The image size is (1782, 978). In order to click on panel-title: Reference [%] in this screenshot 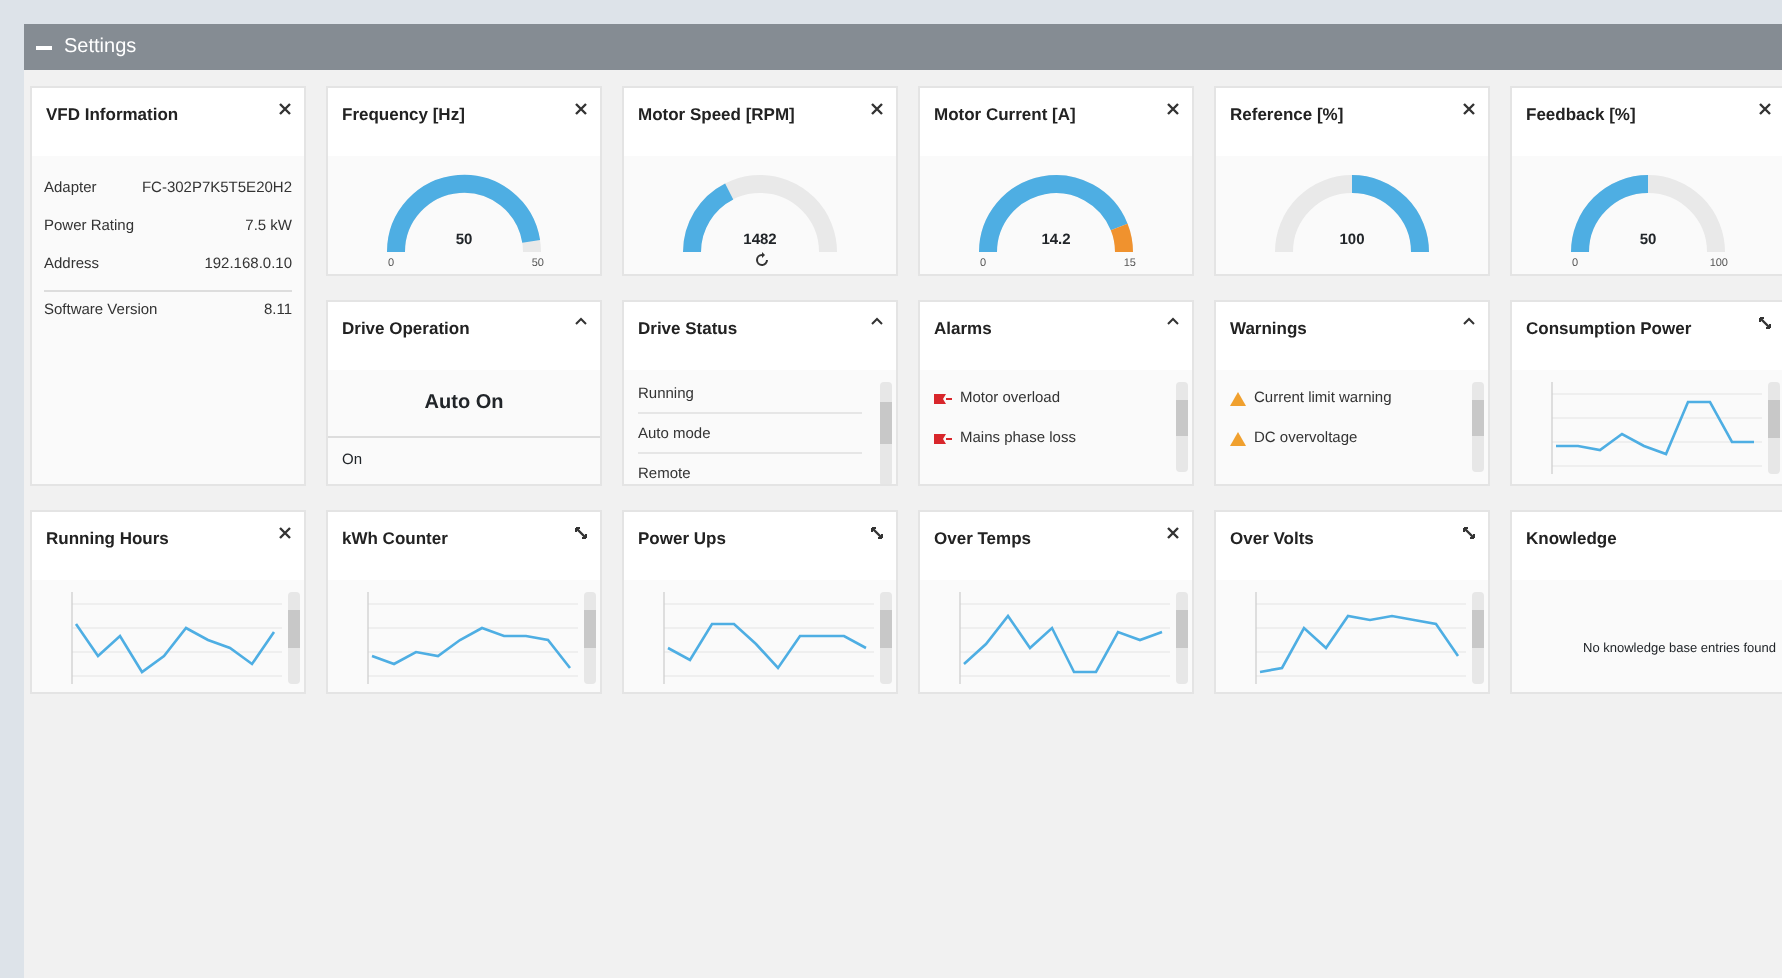, I will do `click(1287, 115)`.